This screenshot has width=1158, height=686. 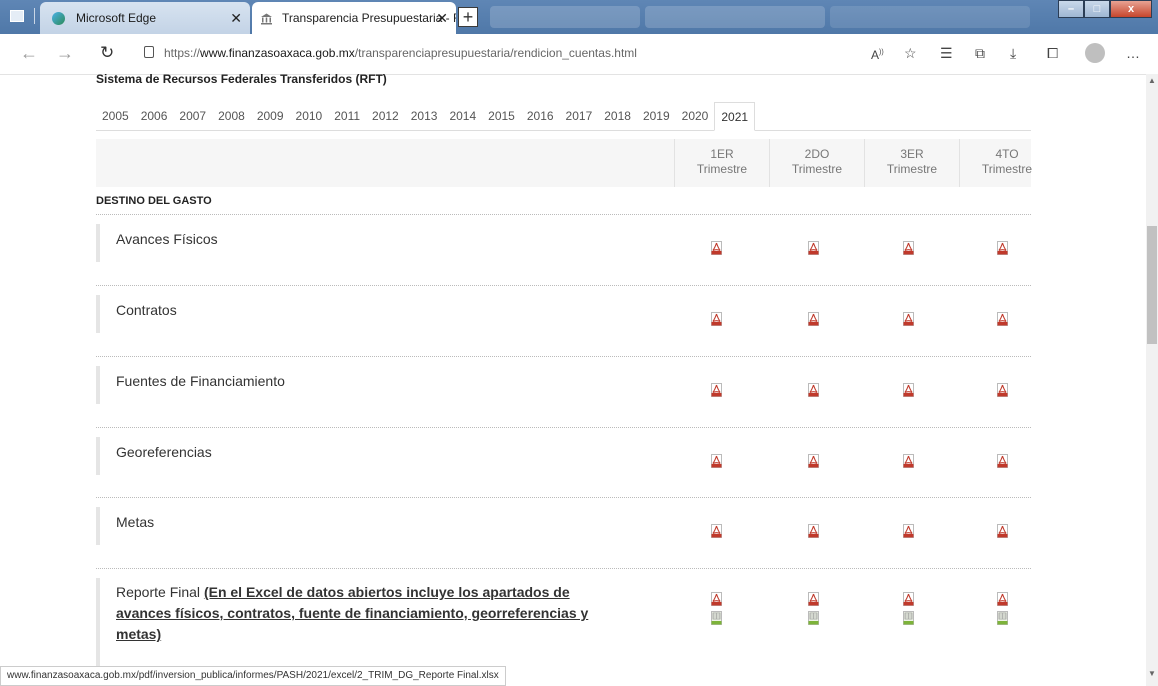 What do you see at coordinates (65, 53) in the screenshot?
I see `forward-arrow-icon: →` at bounding box center [65, 53].